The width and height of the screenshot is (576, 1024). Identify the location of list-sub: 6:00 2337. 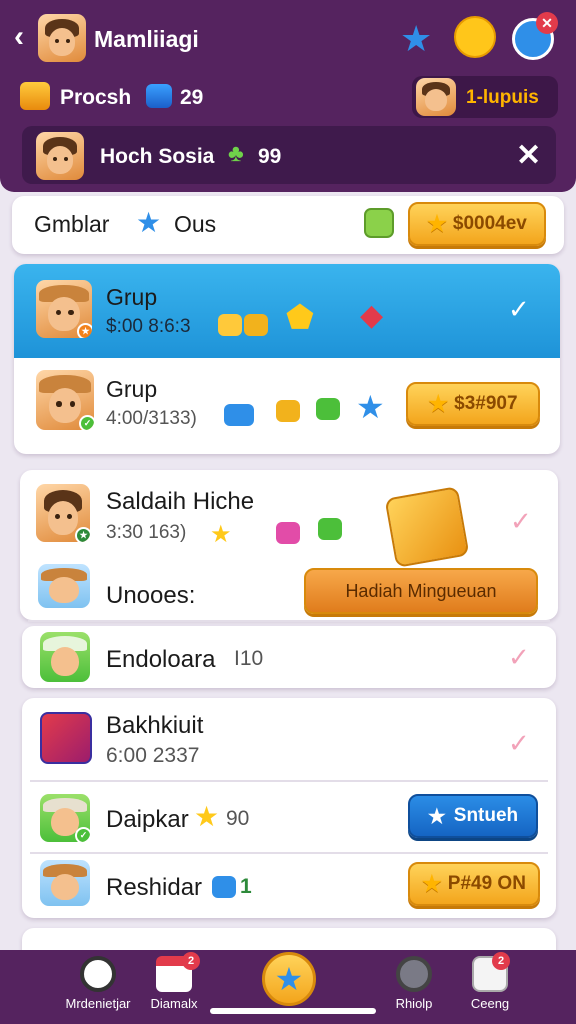
(153, 755).